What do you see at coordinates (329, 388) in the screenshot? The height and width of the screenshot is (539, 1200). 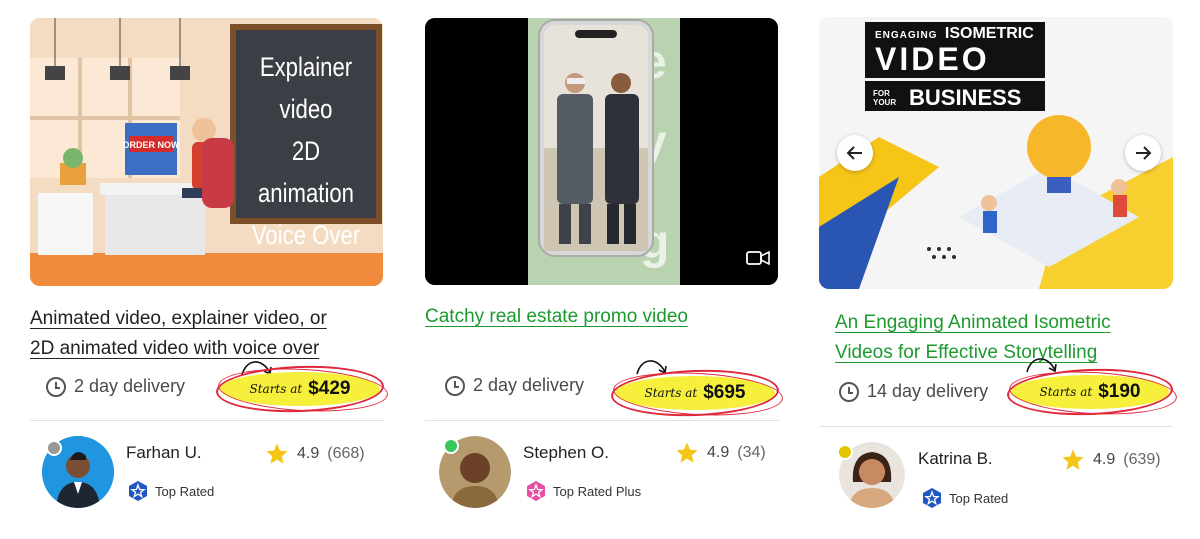 I see `price-value: $429` at bounding box center [329, 388].